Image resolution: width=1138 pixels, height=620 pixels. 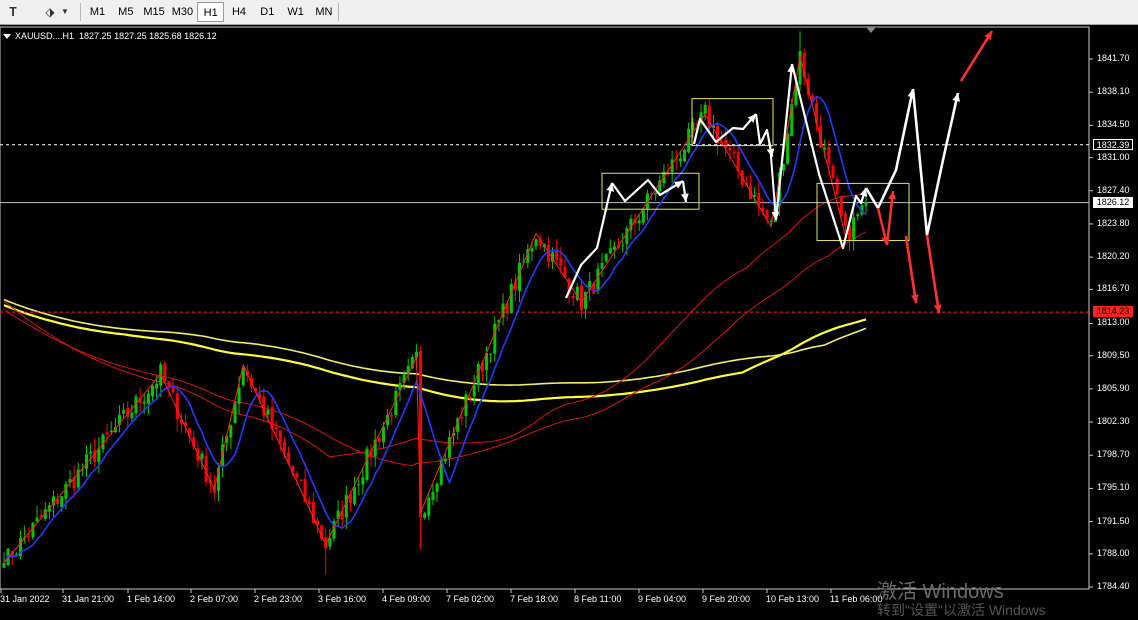 What do you see at coordinates (50, 12) in the screenshot?
I see `objects-icon: ⬗` at bounding box center [50, 12].